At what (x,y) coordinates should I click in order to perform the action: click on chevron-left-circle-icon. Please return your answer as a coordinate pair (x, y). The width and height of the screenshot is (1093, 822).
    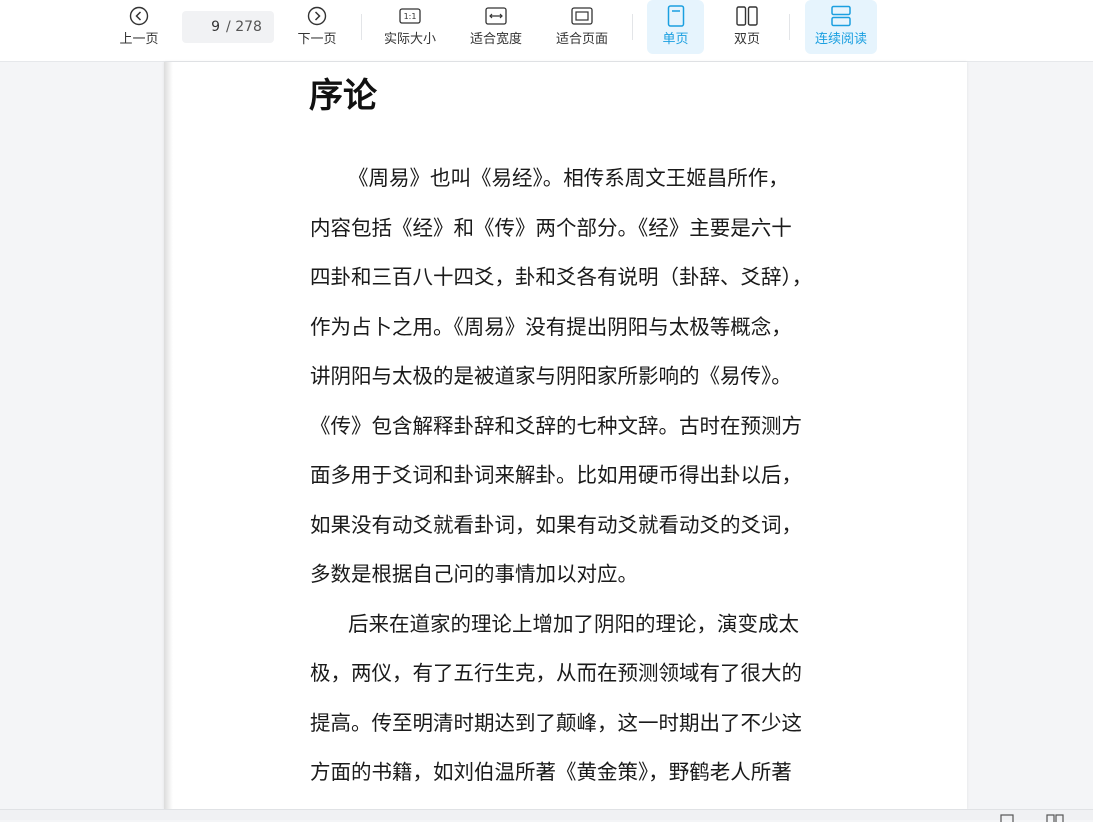
    Looking at the image, I should click on (139, 16).